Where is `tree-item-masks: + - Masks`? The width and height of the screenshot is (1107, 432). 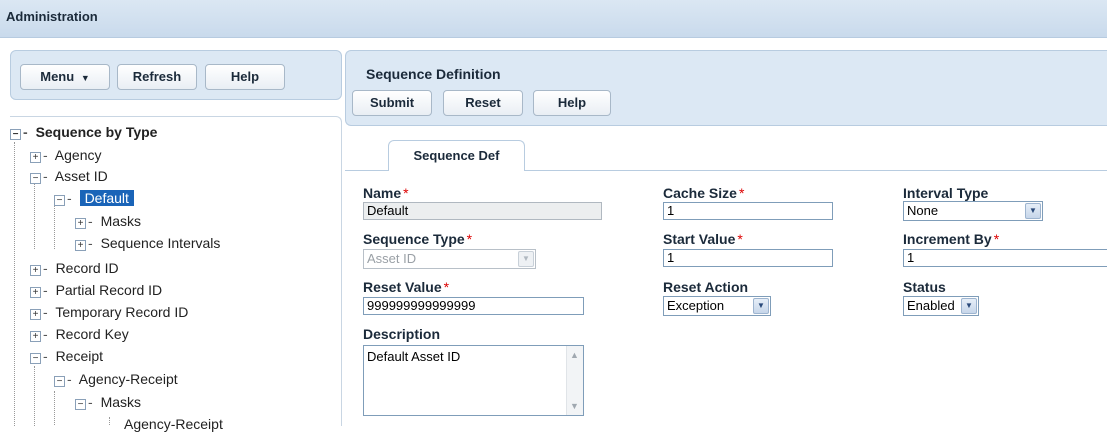 tree-item-masks: + - Masks is located at coordinates (108, 221).